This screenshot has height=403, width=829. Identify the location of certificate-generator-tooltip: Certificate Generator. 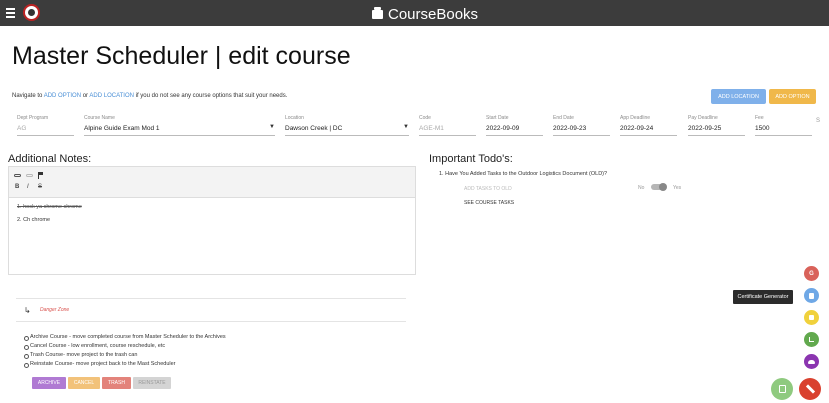
(763, 297).